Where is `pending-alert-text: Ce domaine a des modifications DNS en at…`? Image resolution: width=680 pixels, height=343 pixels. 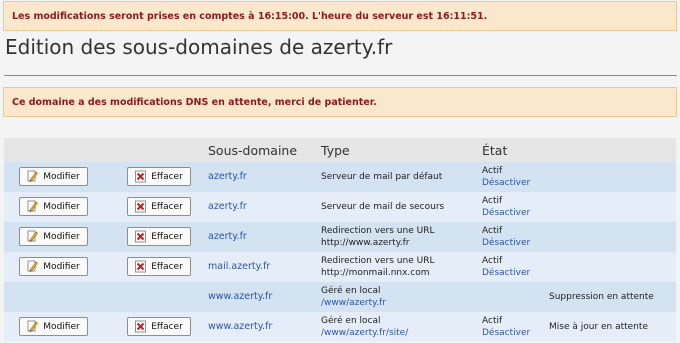 pending-alert-text: Ce domaine a des modifications DNS en at… is located at coordinates (194, 102).